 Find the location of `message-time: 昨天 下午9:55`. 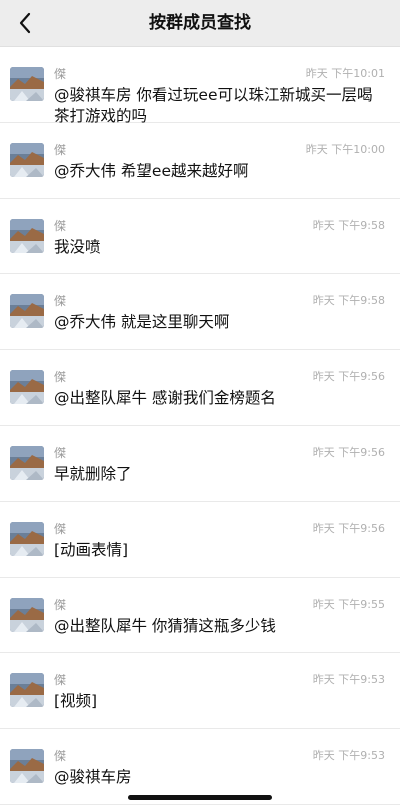

message-time: 昨天 下午9:55 is located at coordinates (348, 604).